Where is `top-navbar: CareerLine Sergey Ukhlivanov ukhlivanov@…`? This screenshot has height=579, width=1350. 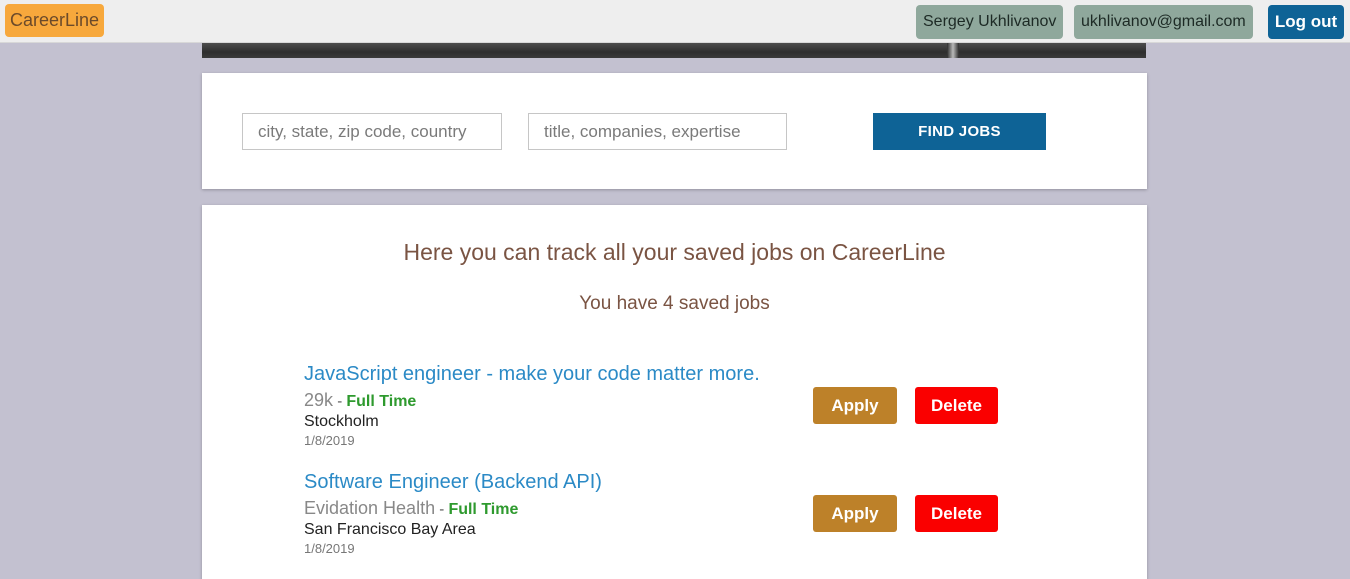 top-navbar: CareerLine Sergey Ukhlivanov ukhlivanov@… is located at coordinates (675, 21).